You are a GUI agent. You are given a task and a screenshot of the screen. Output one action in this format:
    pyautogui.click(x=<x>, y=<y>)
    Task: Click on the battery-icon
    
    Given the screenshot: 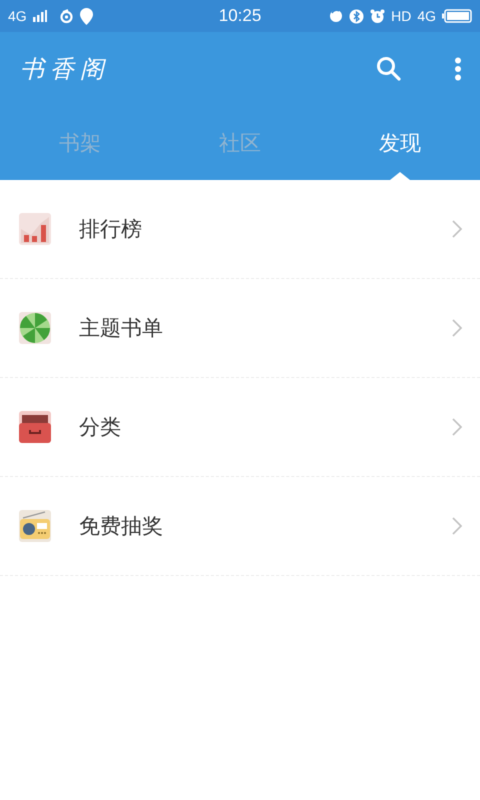 What is the action you would take?
    pyautogui.click(x=457, y=16)
    